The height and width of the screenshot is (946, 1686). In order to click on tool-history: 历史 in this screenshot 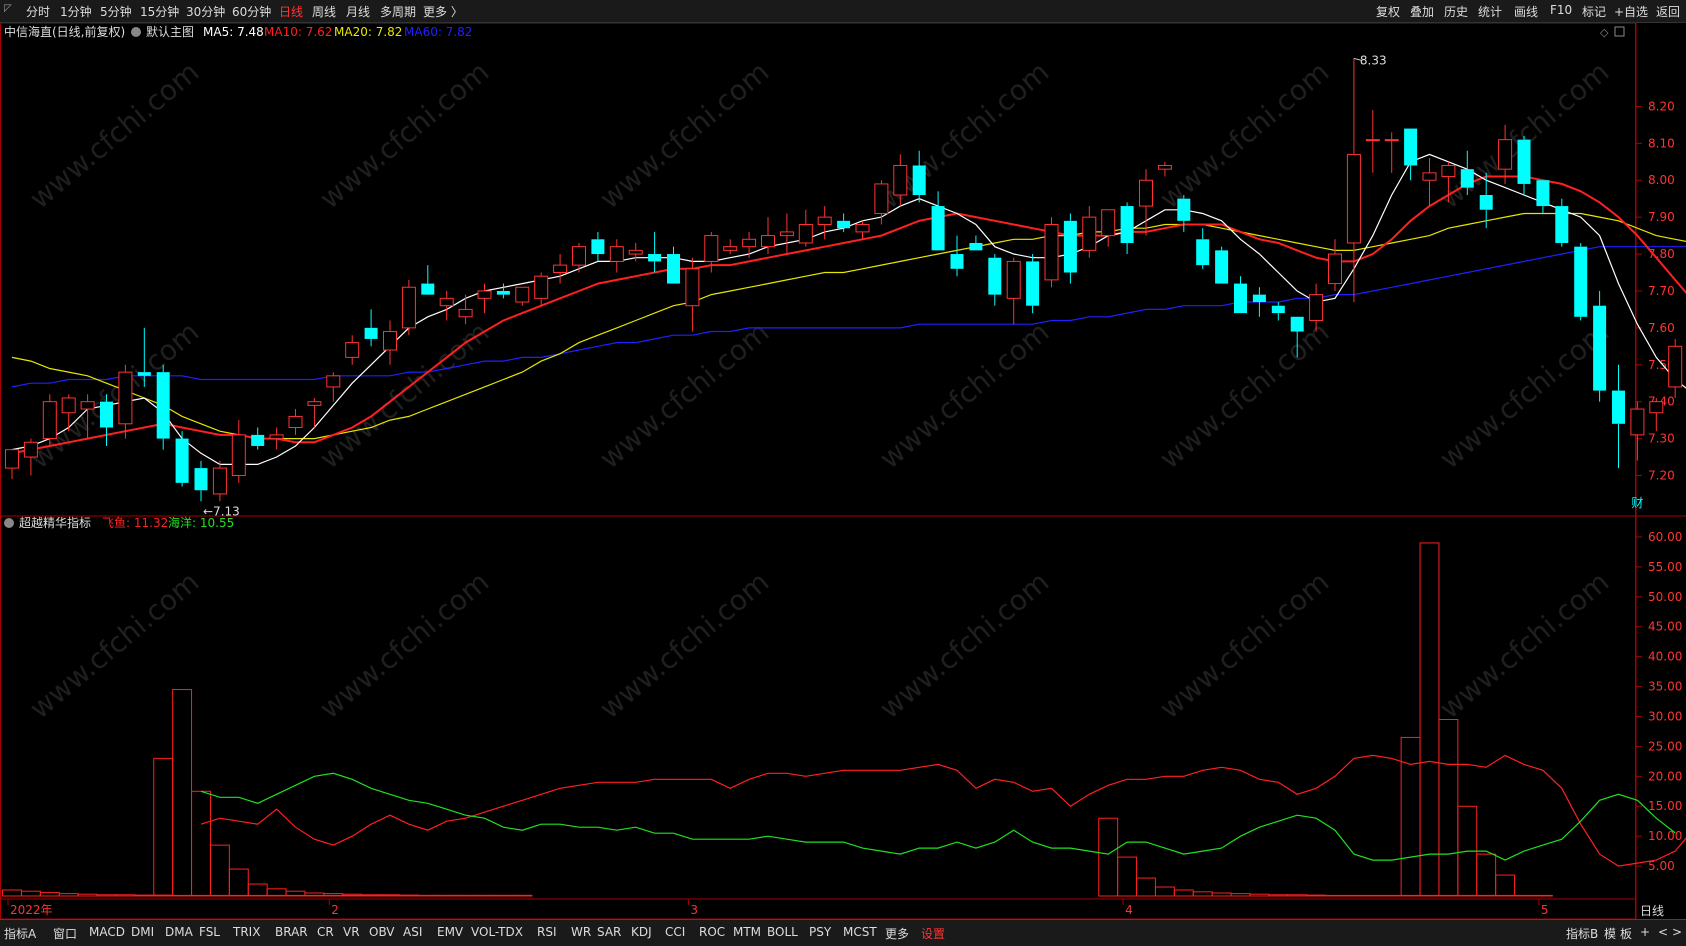, I will do `click(1456, 11)`.